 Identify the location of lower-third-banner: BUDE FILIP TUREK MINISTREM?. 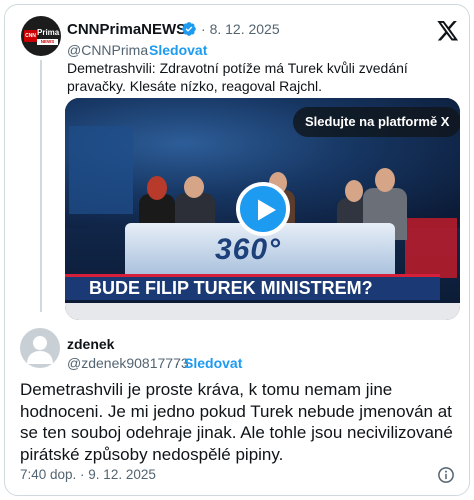
(252, 287).